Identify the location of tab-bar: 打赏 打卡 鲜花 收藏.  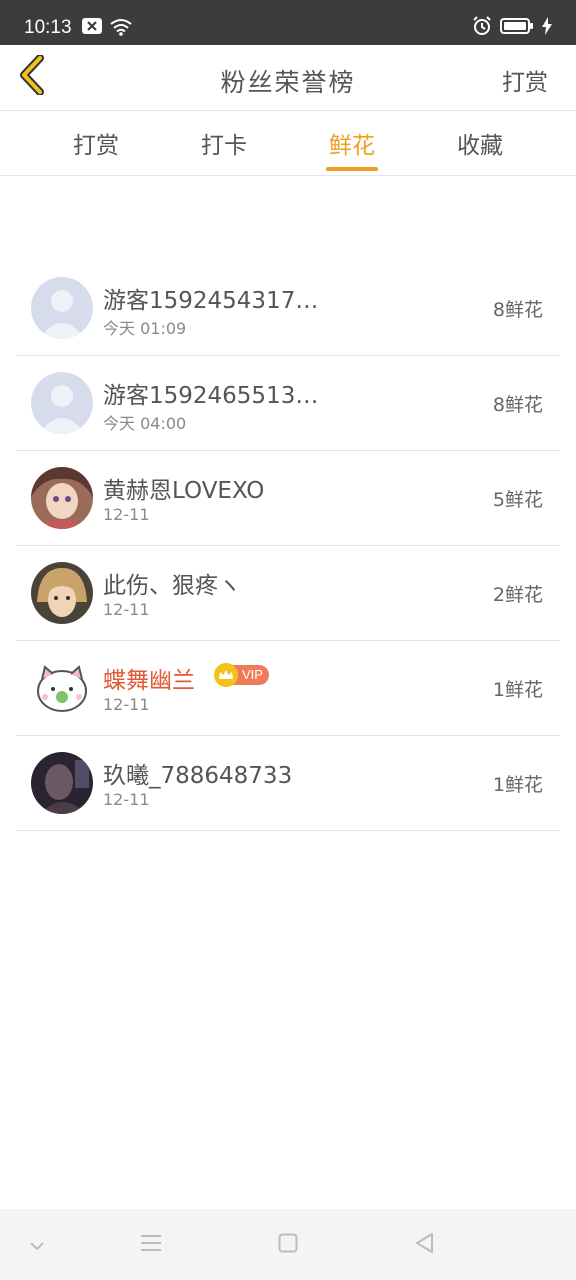
(288, 143).